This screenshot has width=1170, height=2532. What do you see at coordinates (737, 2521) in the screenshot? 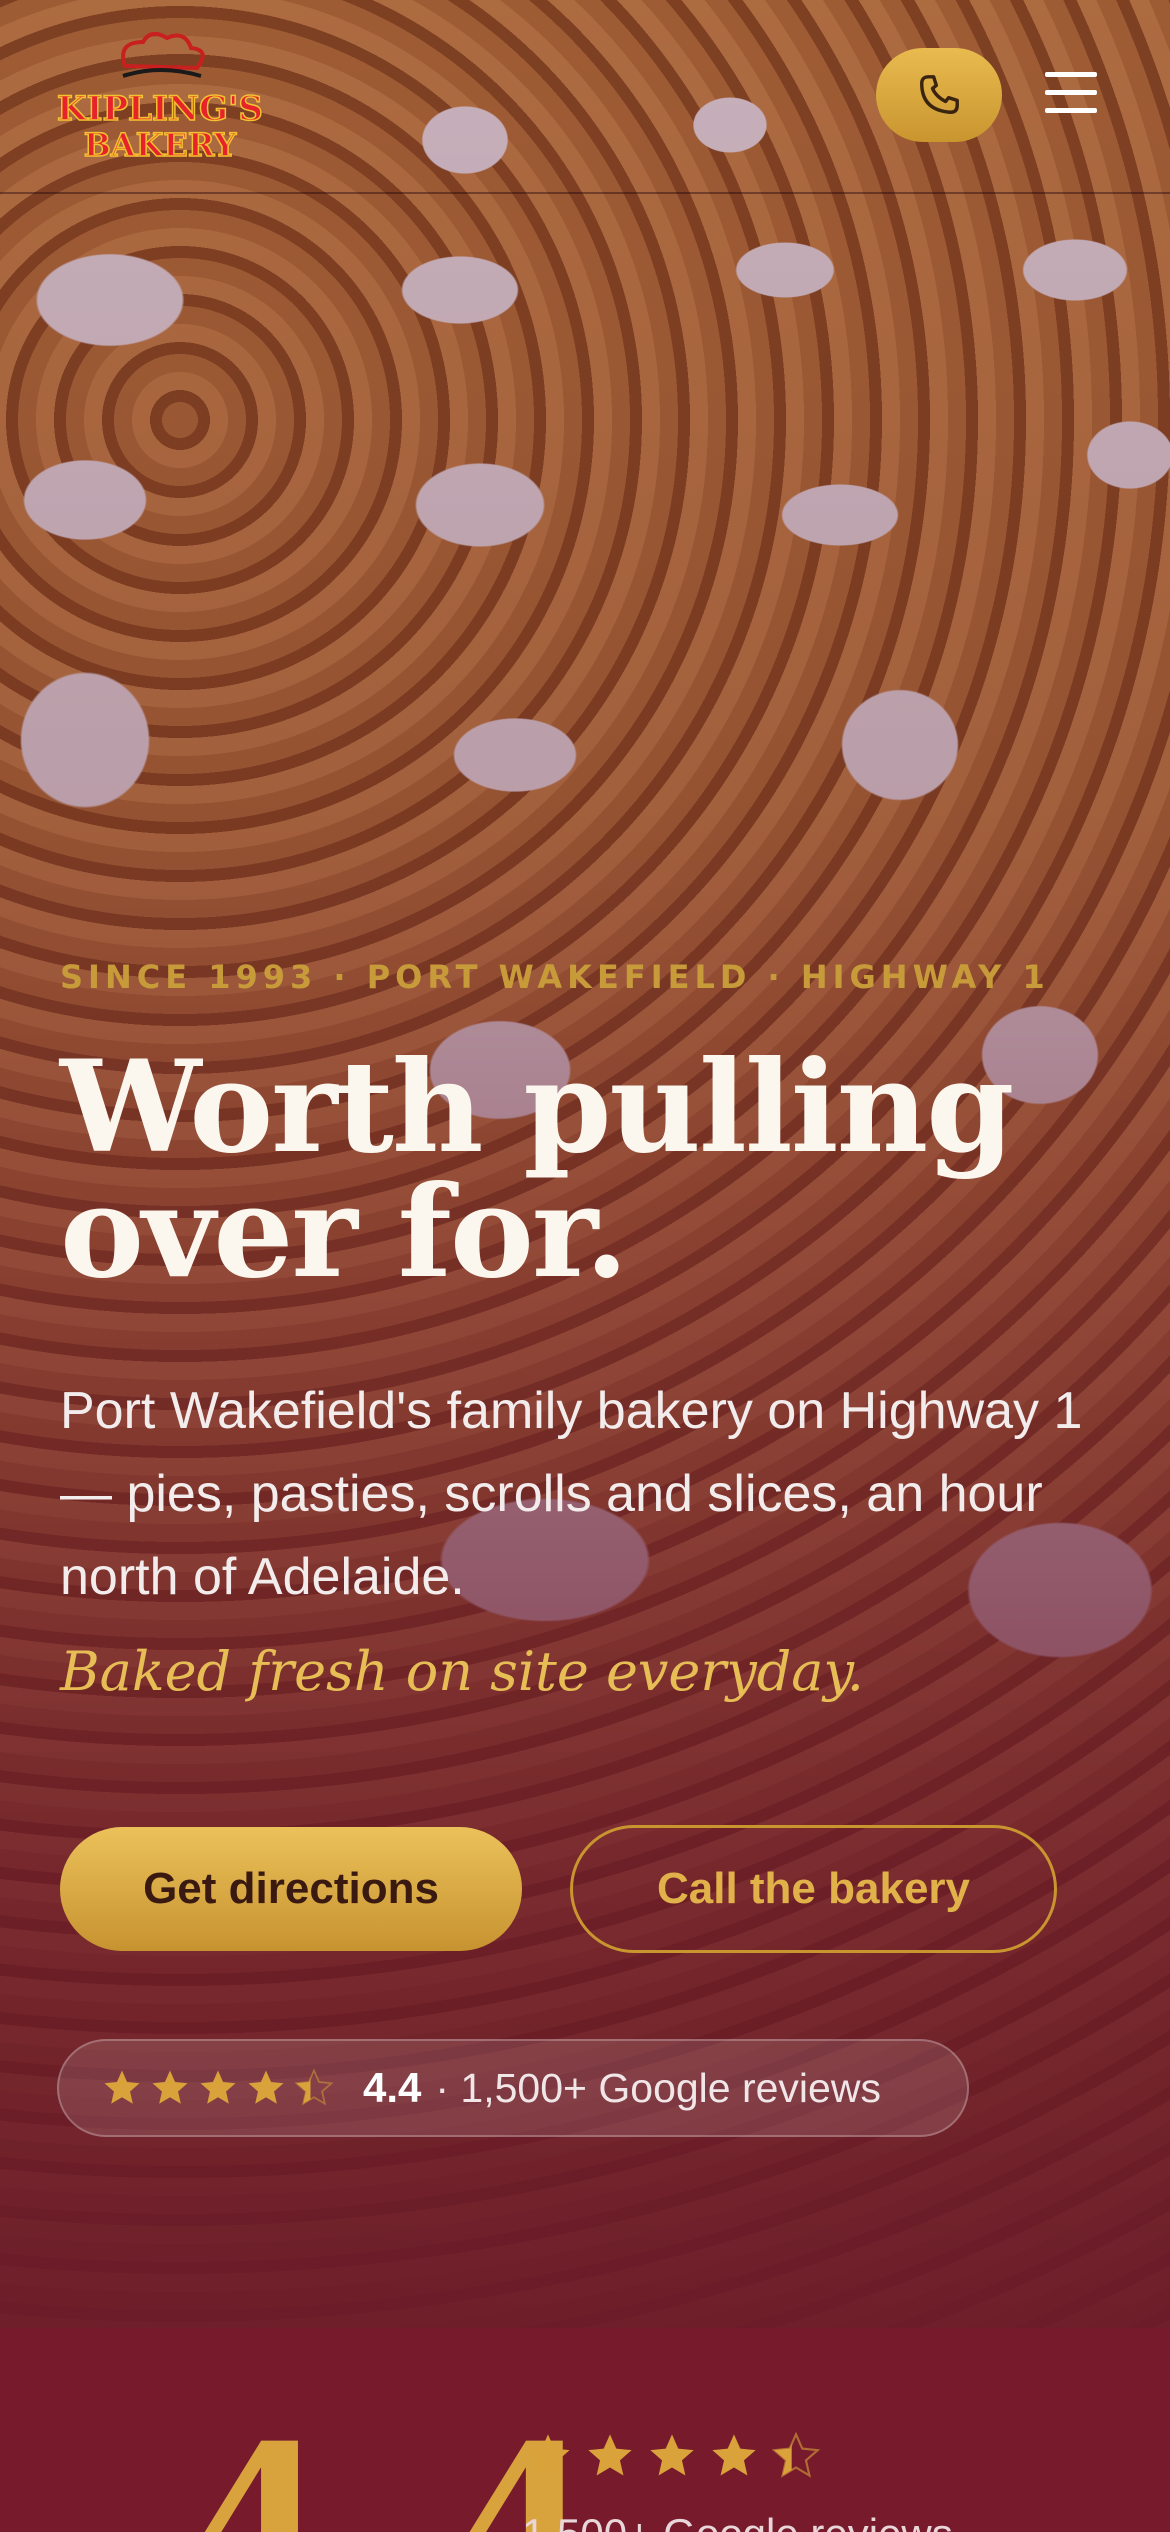
I see `band-review-count: 1,500+ Google reviews` at bounding box center [737, 2521].